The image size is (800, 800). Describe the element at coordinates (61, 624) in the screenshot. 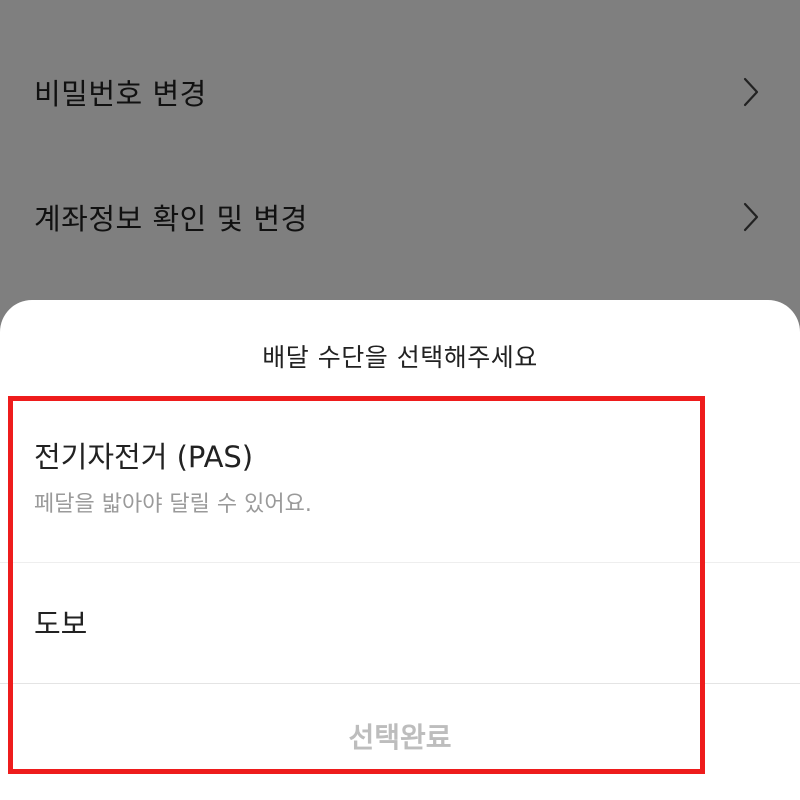

I see `option-label: 도보` at that location.